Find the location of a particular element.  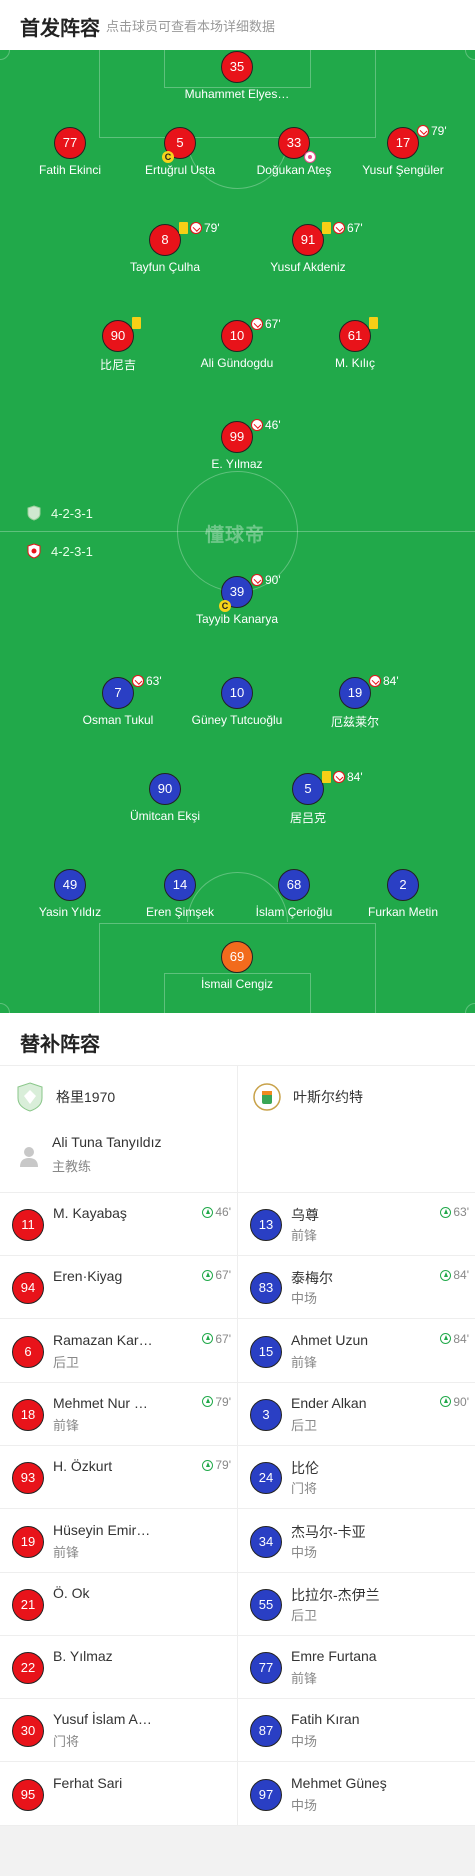

sub-number: 15 is located at coordinates (266, 1351).